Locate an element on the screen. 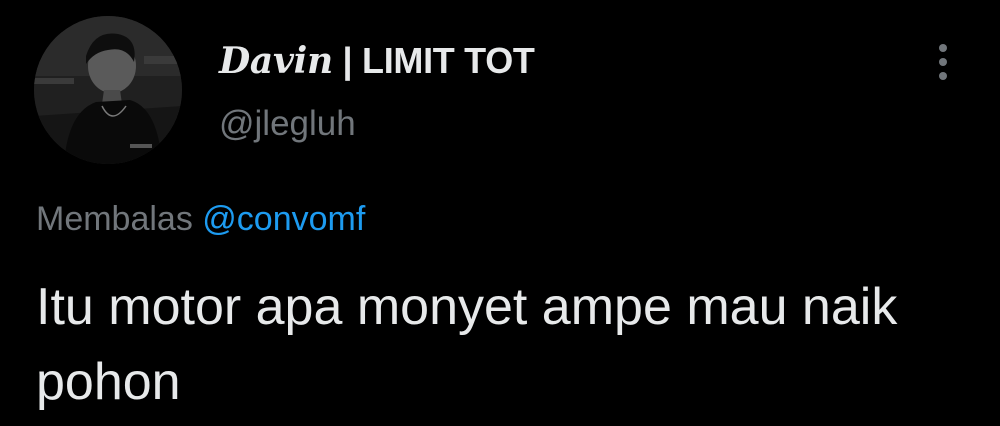  reply-context: Membalas @convomf is located at coordinates (200, 219).